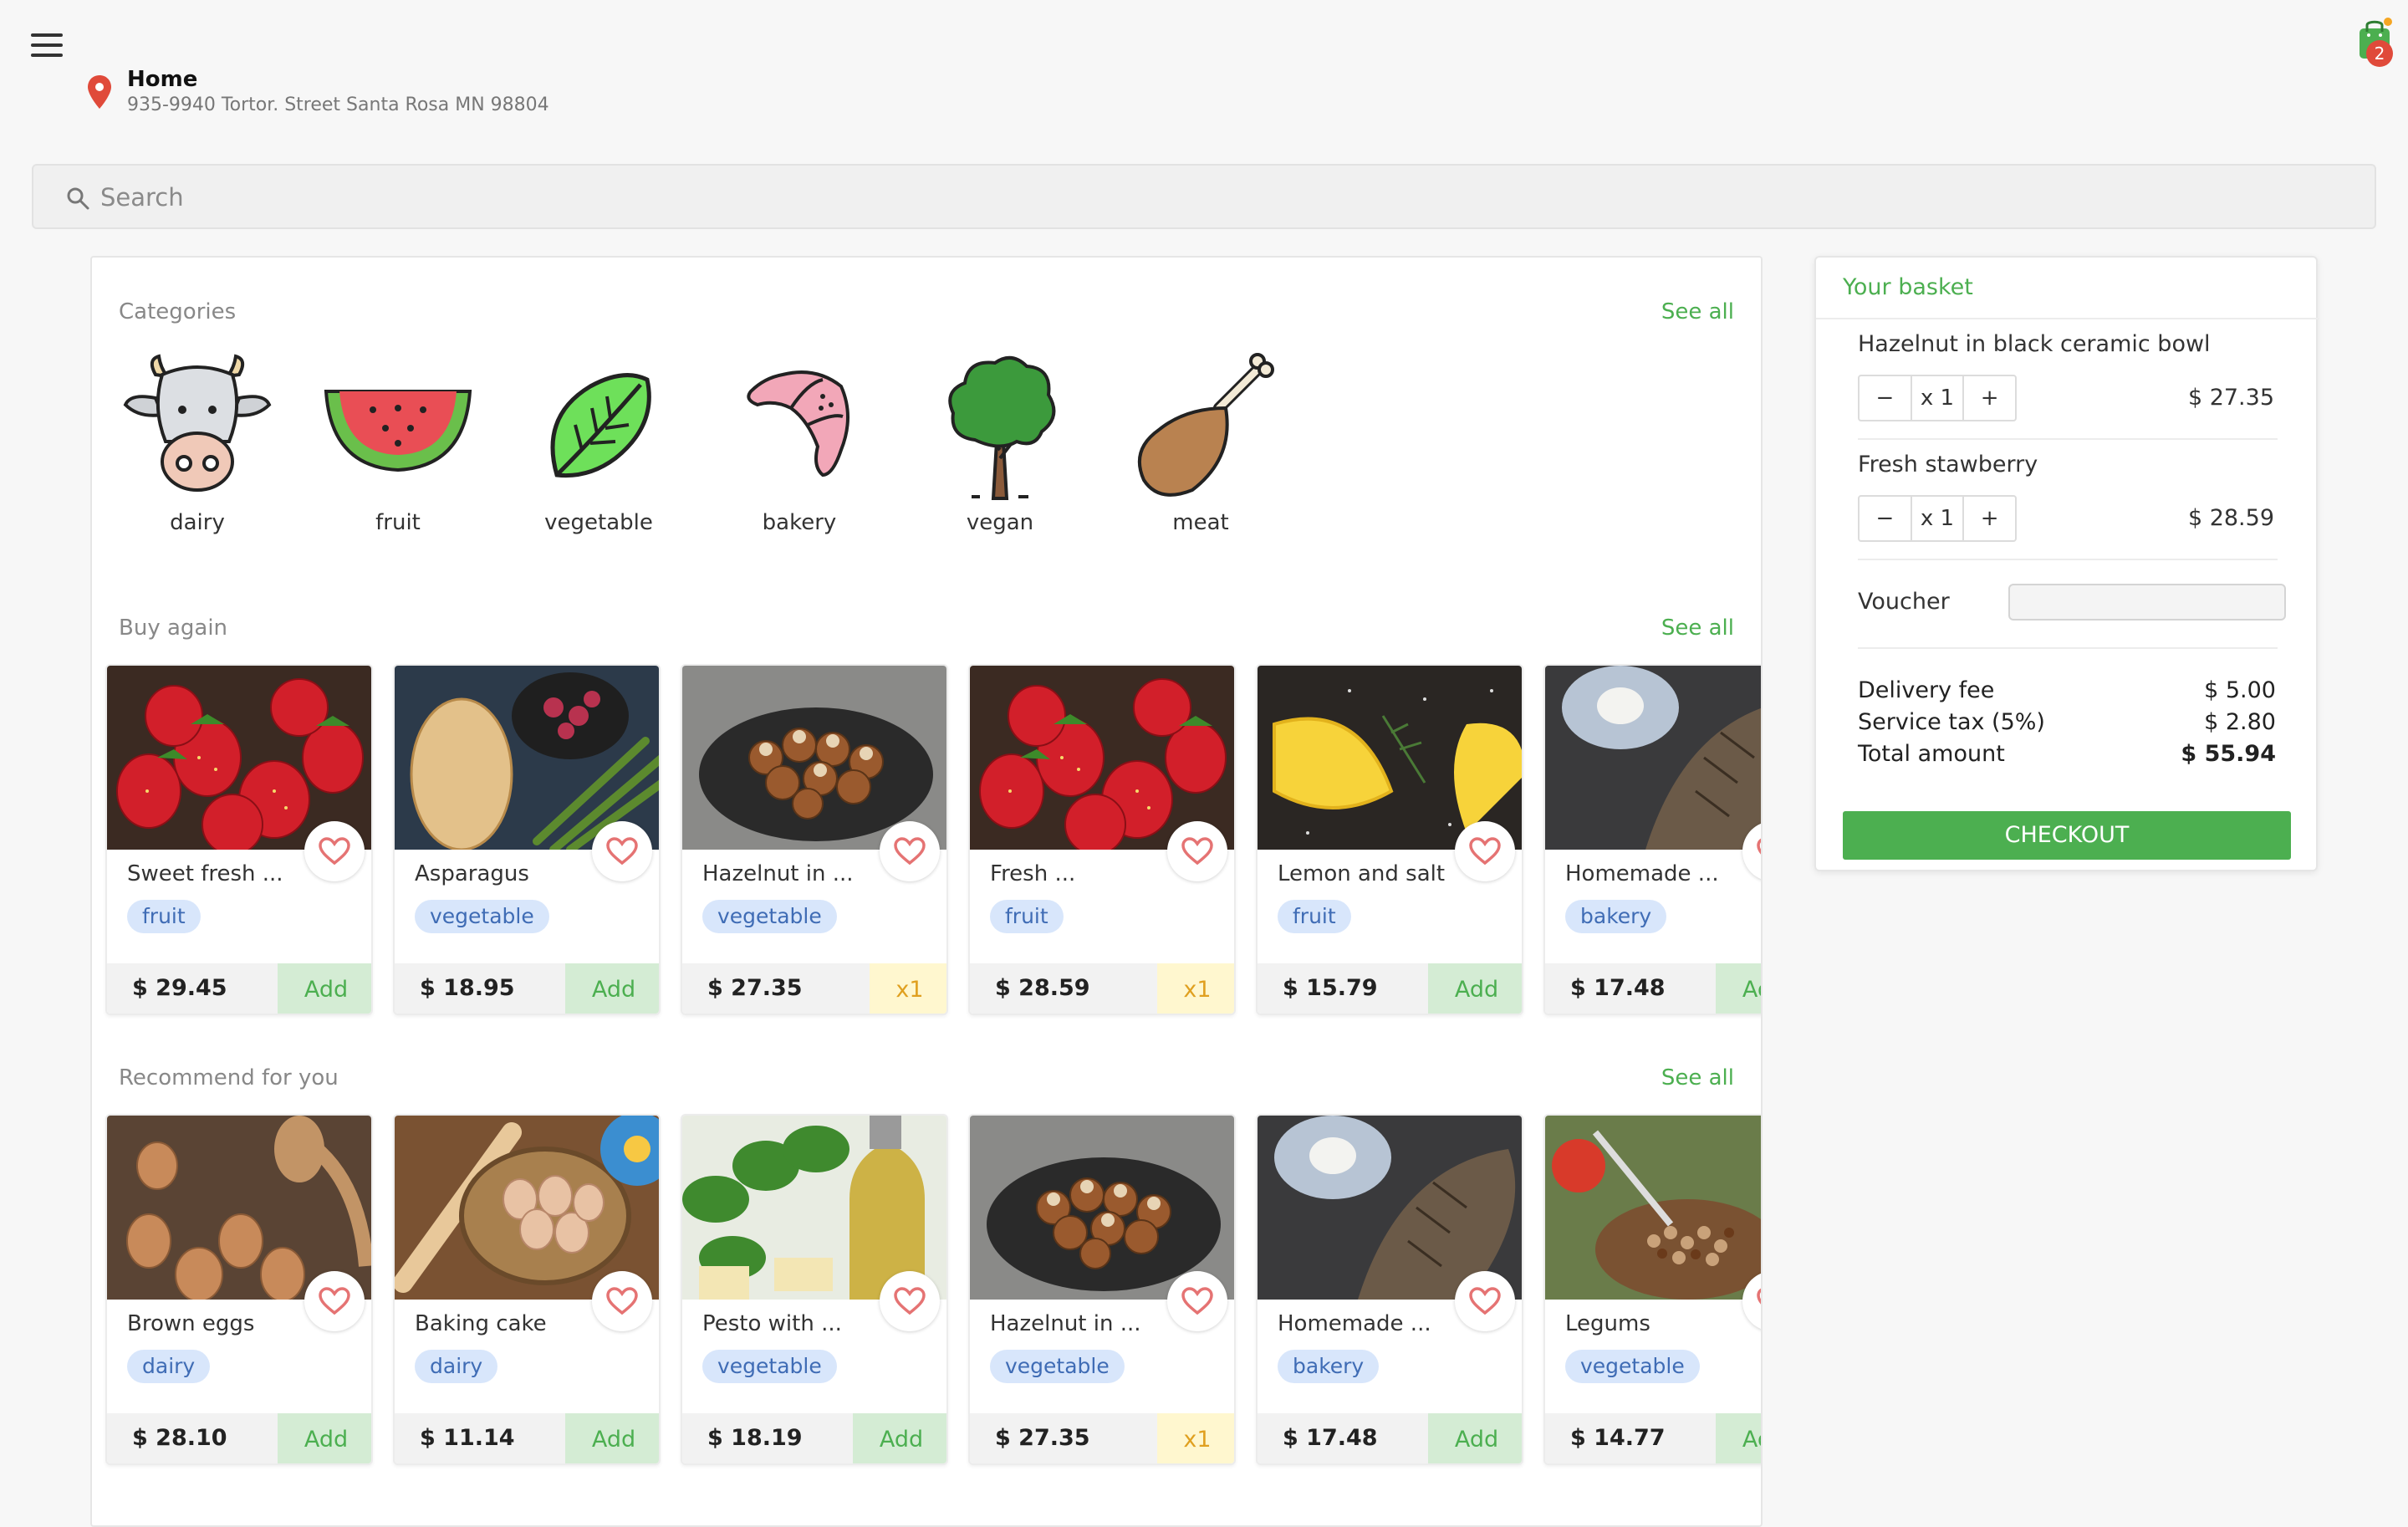 This screenshot has height=1527, width=2408. I want to click on category-label: vegetable, so click(598, 523).